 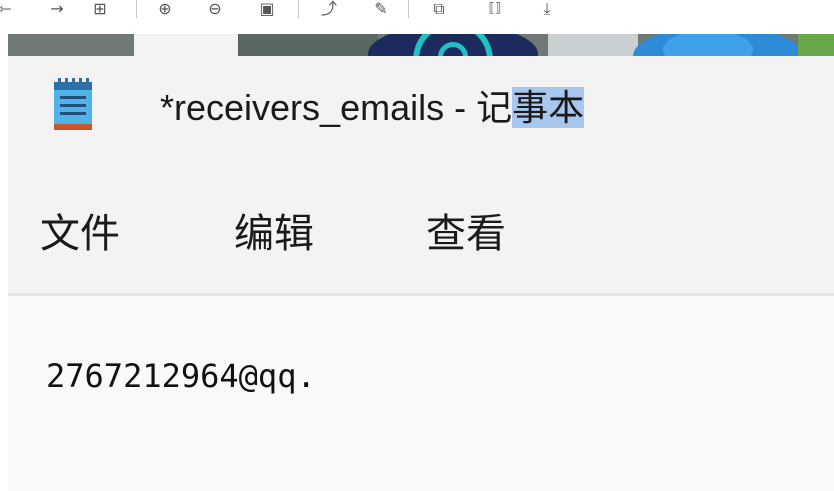 What do you see at coordinates (417, 17) in the screenshot?
I see `viewer-toolbar: ⇽ → ⊞ ⊕ ⊖ ▣ ⤴ ✎ ⧉ ⟦⟧ ⤓` at bounding box center [417, 17].